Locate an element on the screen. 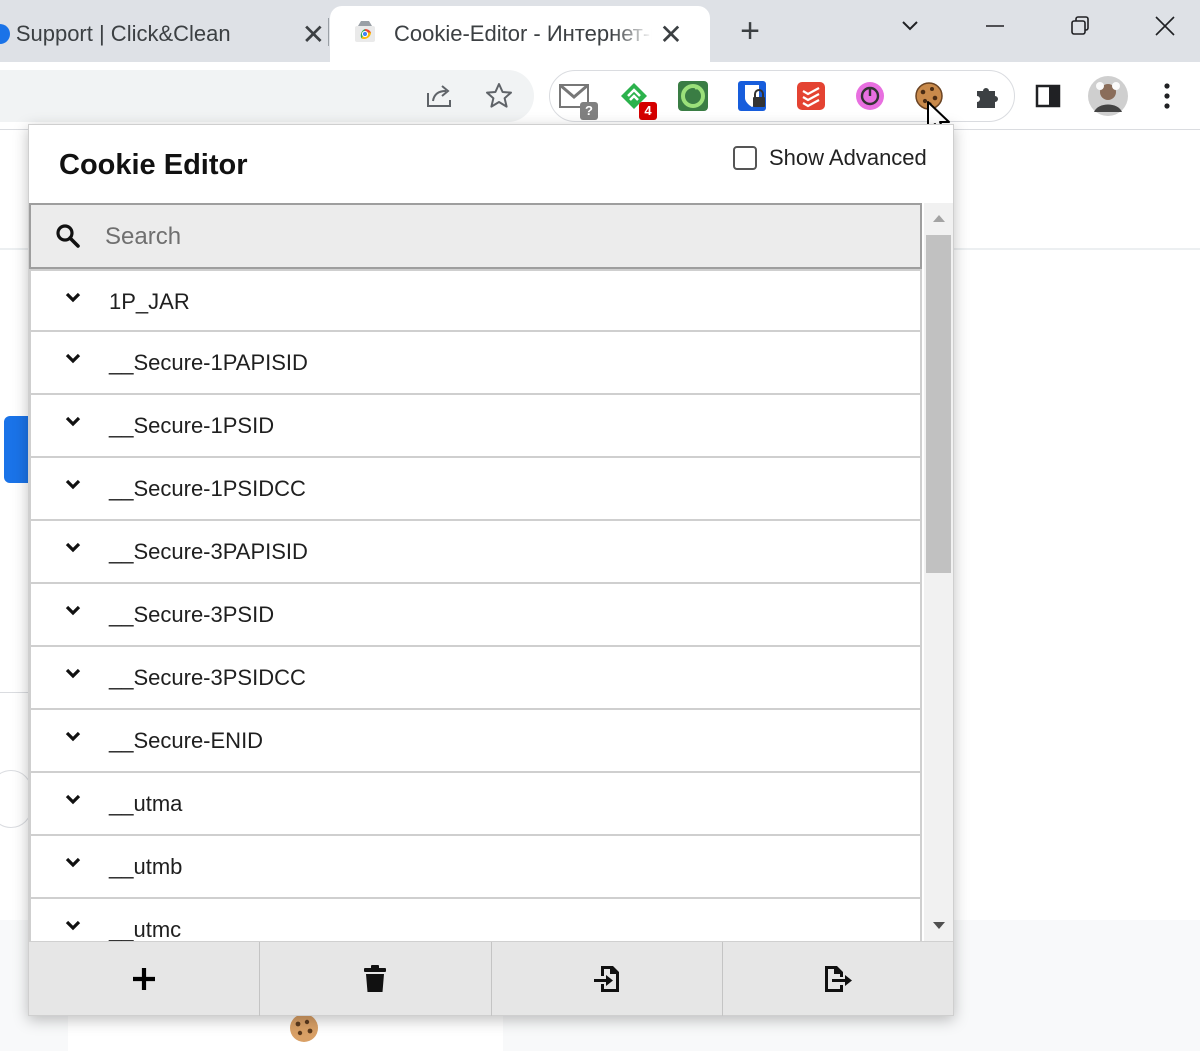 The height and width of the screenshot is (1051, 1200). cookie-name: __Secure-3PSID is located at coordinates (192, 614).